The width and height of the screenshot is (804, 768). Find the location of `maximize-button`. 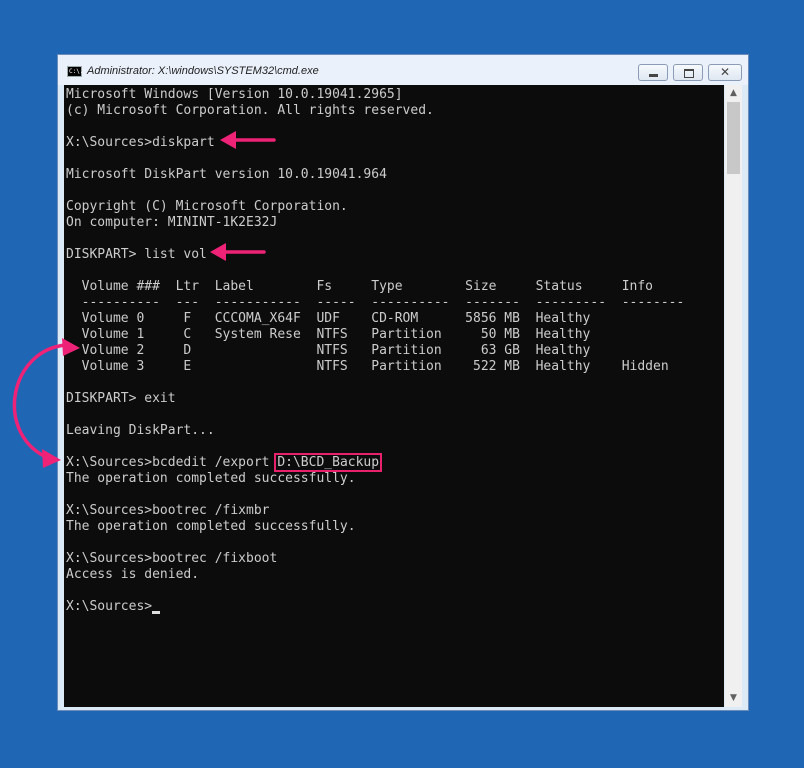

maximize-button is located at coordinates (688, 72).